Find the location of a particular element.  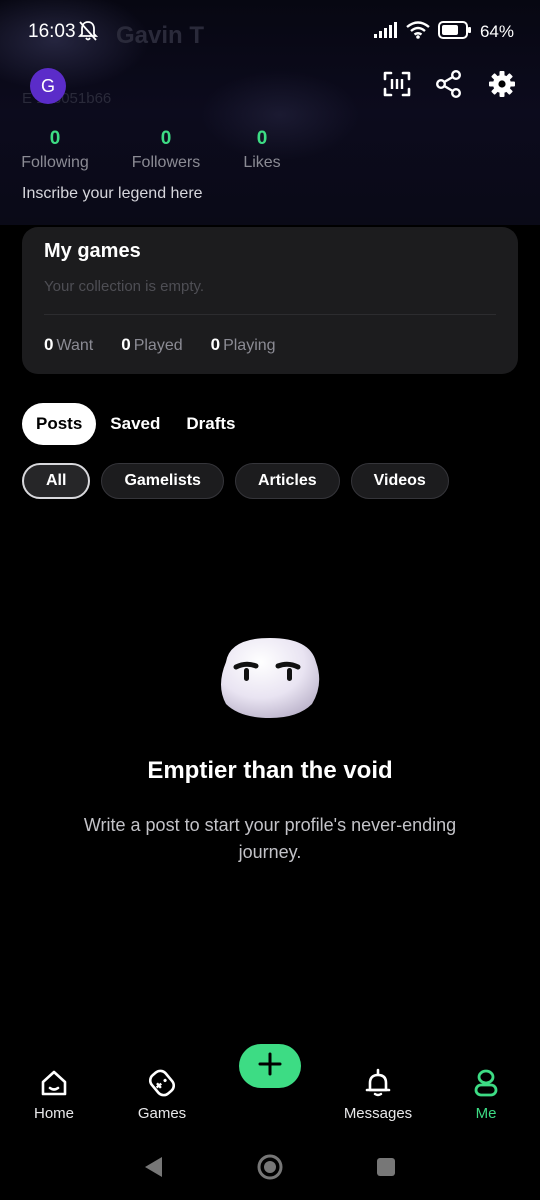

back-button is located at coordinates (153, 1169).